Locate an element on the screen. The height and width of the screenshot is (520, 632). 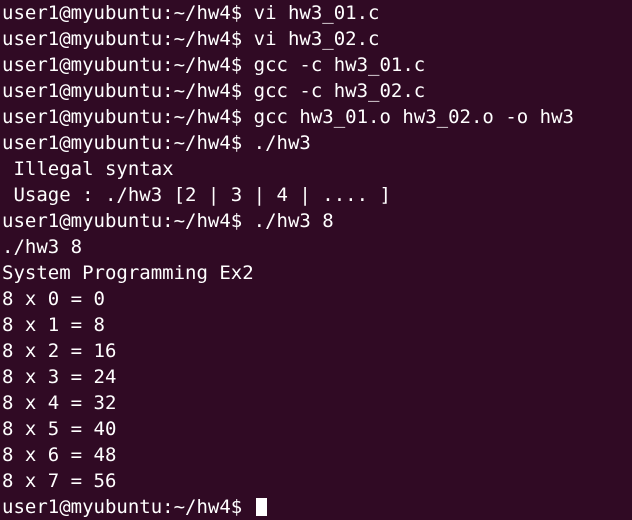
terminal-line: System Programming Ex2 is located at coordinates (128, 273).